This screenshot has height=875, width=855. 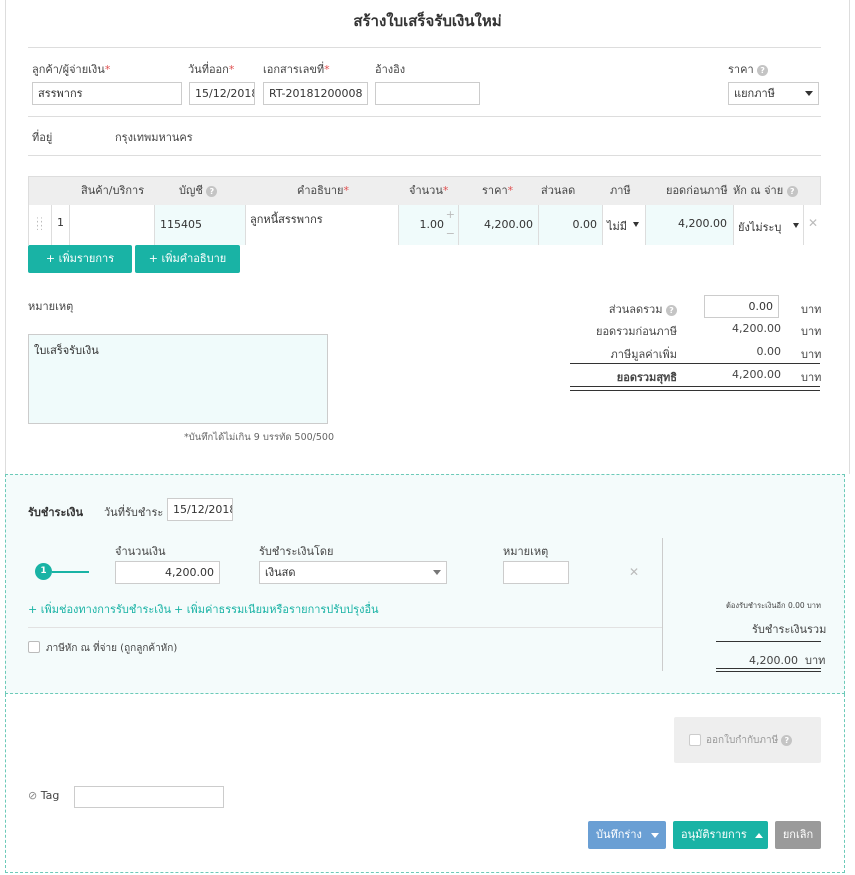 What do you see at coordinates (536, 572) in the screenshot?
I see `payment-note-input` at bounding box center [536, 572].